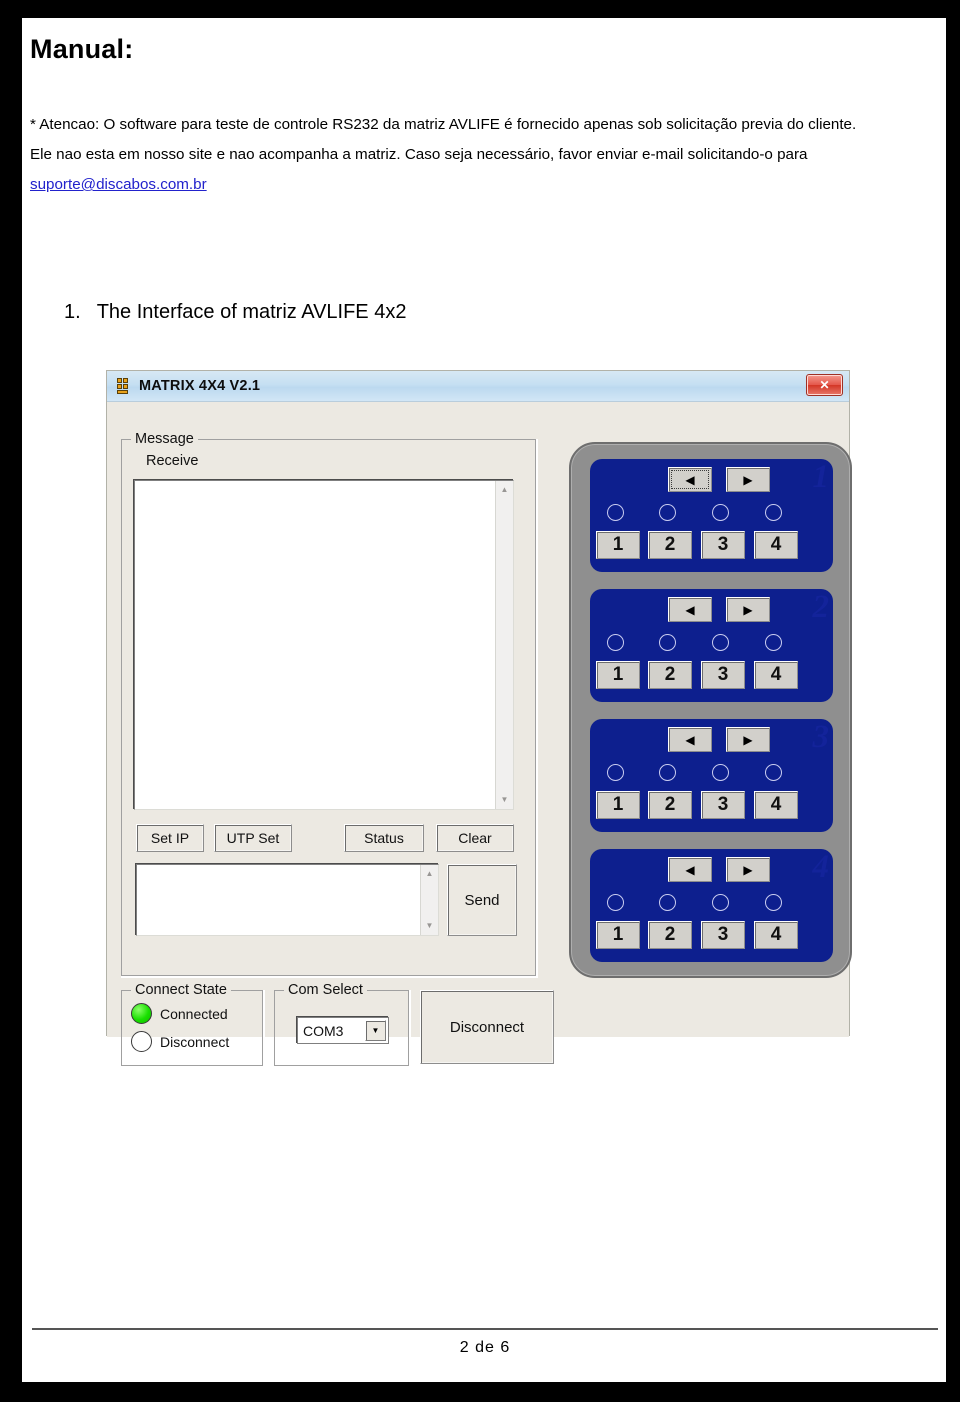  What do you see at coordinates (487, 1027) in the screenshot?
I see `disconnect-button: Disconnect` at bounding box center [487, 1027].